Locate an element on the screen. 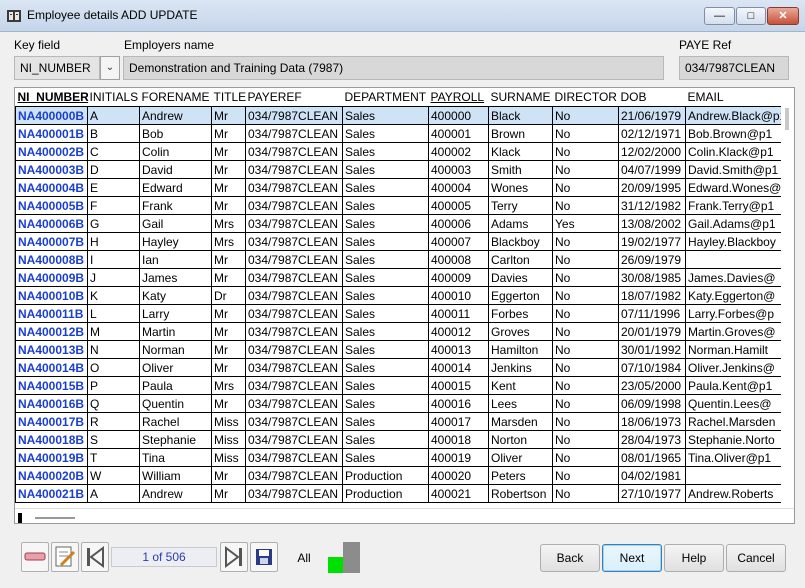 The height and width of the screenshot is (588, 805). cell-dob: 20/09/1995 is located at coordinates (652, 187).